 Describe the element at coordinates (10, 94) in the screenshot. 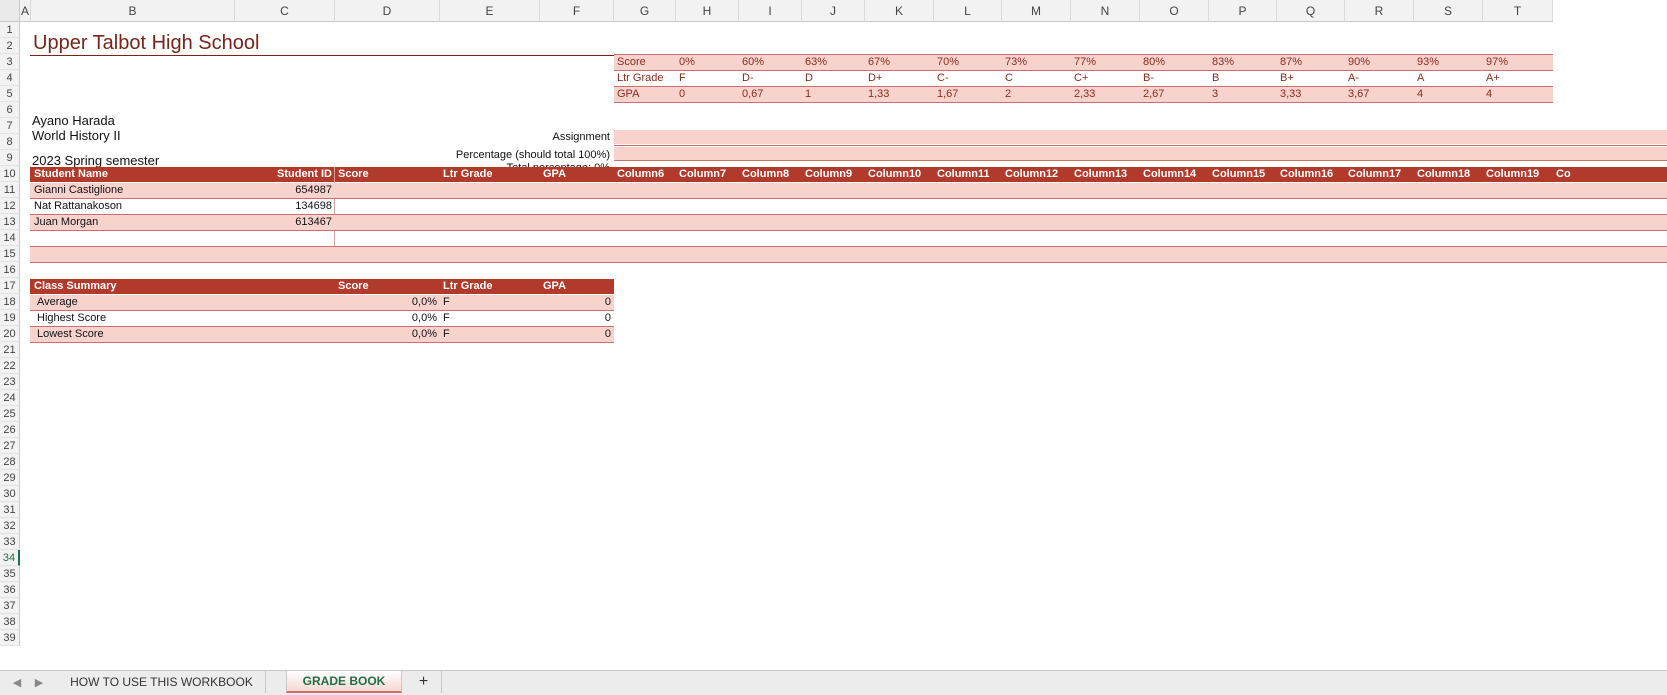

I see `row-header-5: 5` at that location.